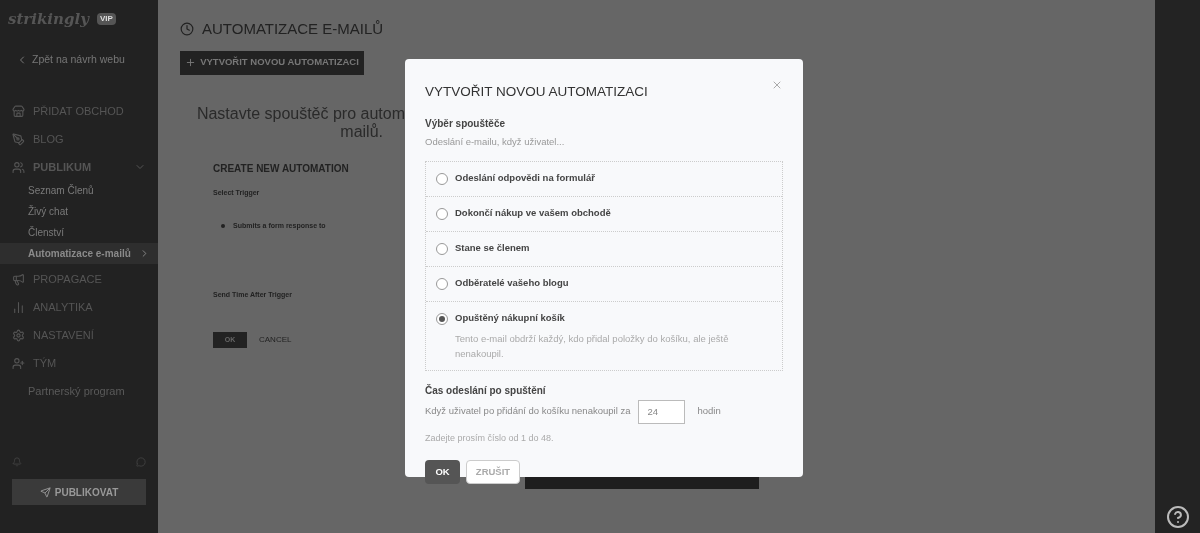 This screenshot has height=533, width=1200. Describe the element at coordinates (533, 213) in the screenshot. I see `option-label: Dokončí nákup ve vašem obchodě` at that location.